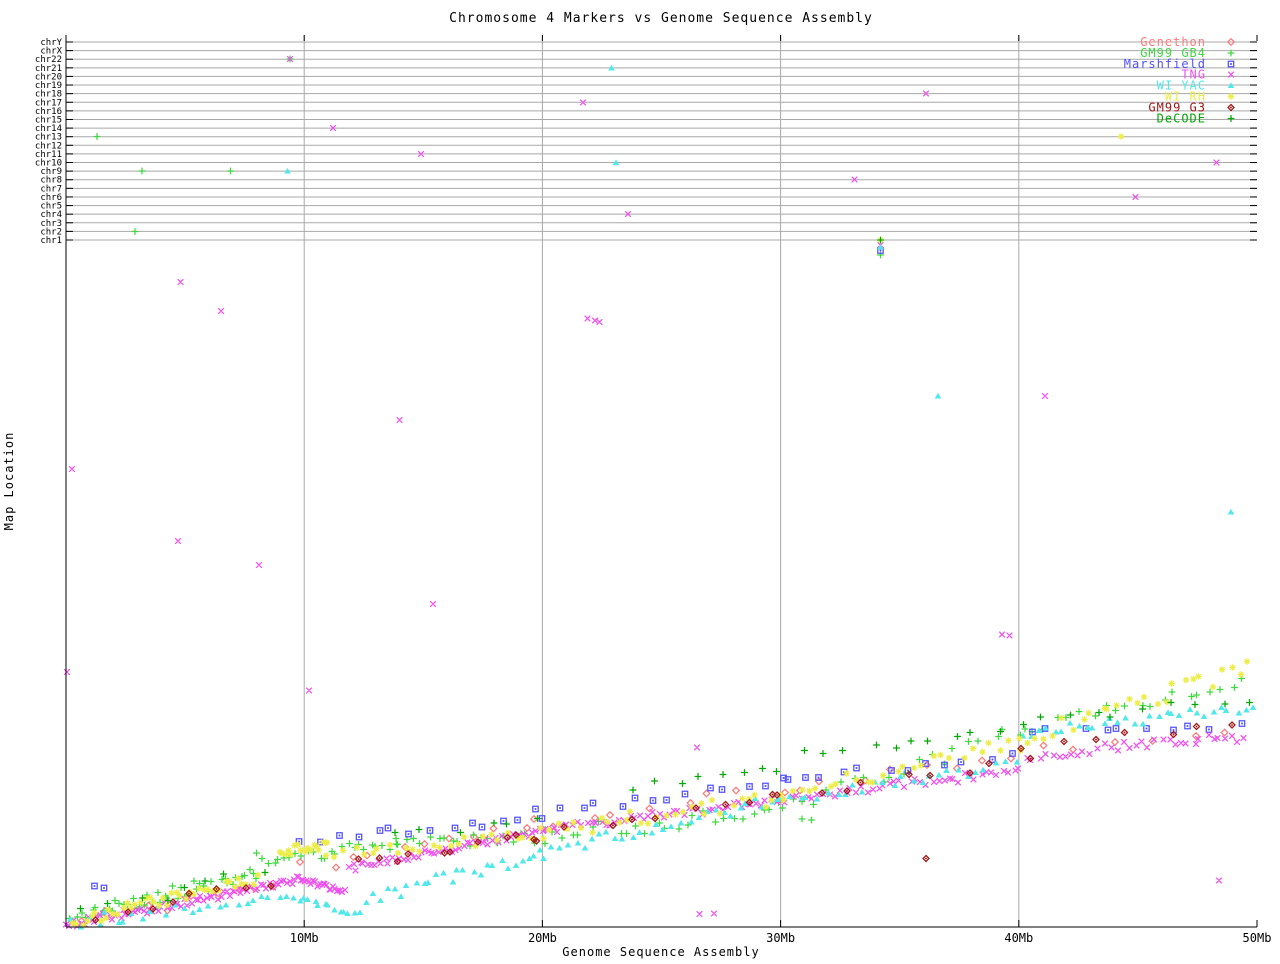 The image size is (1280, 964). I want to click on legend-symbol-star-icon, so click(1231, 96).